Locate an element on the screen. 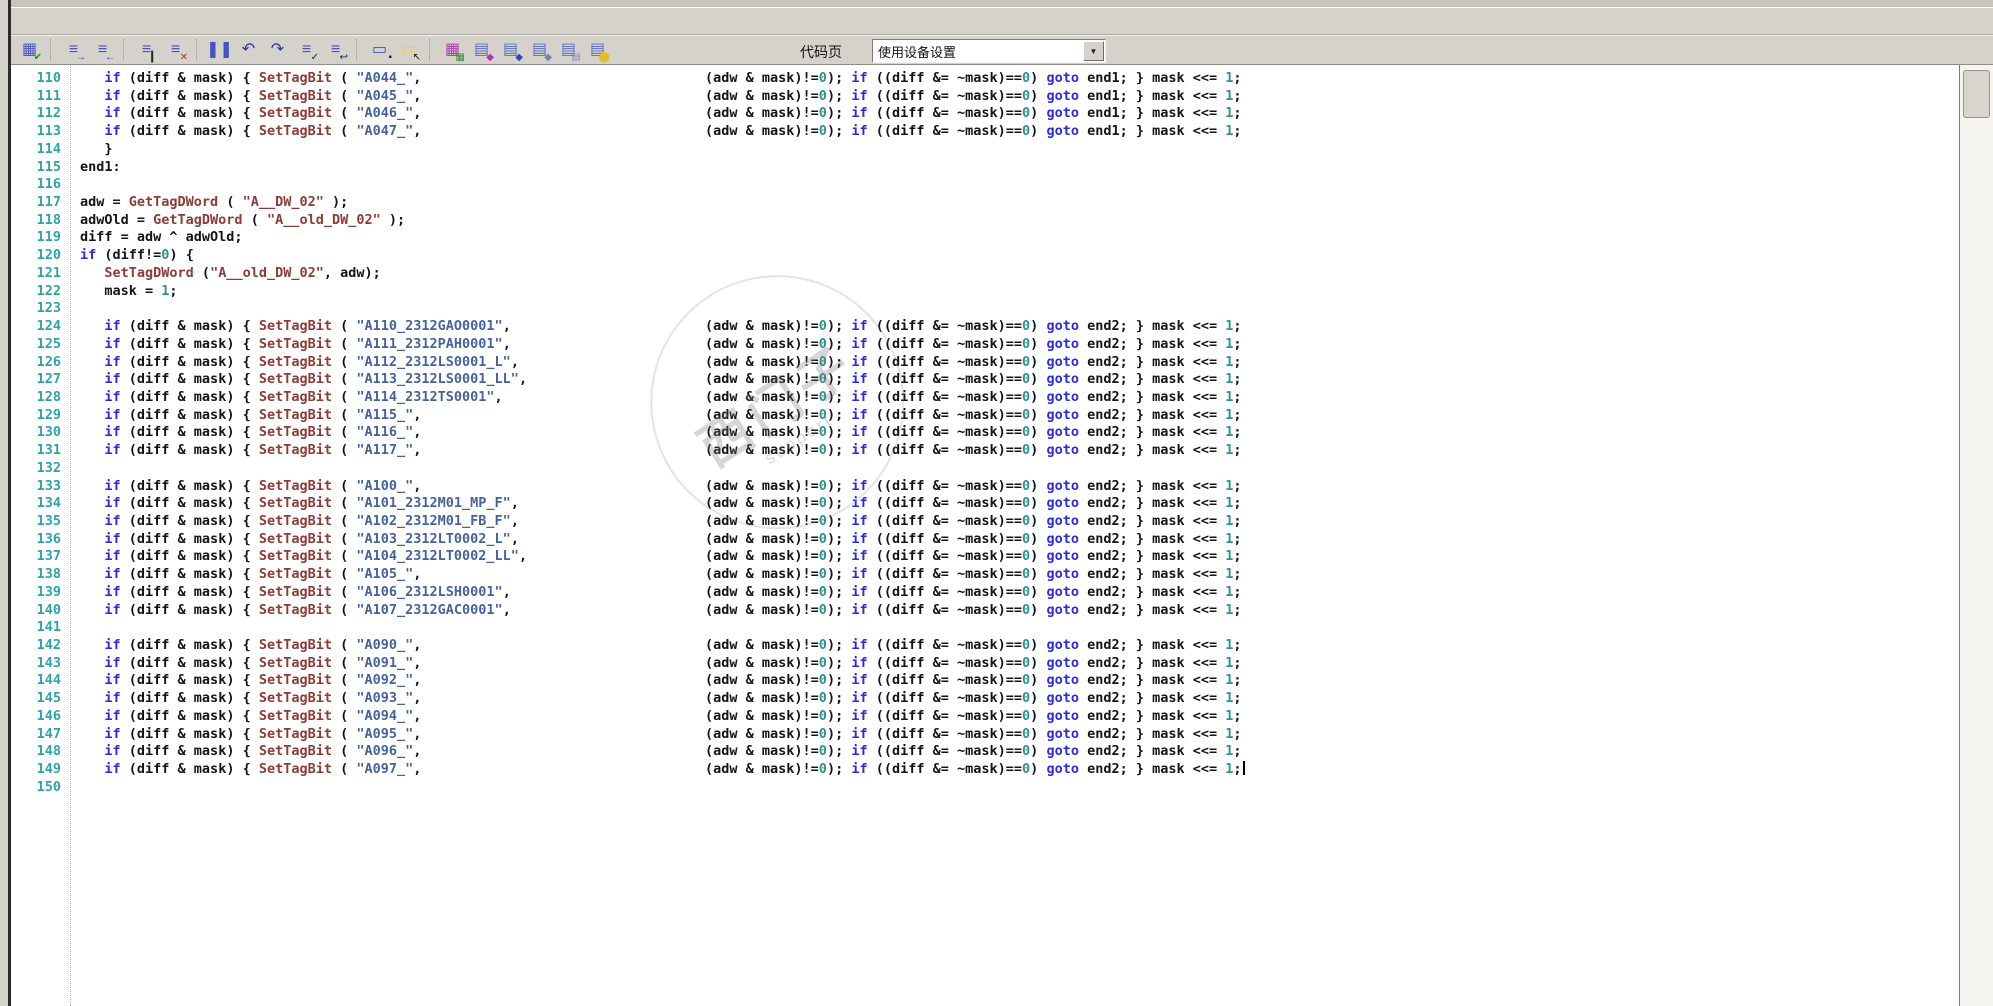  return-lines-icon: ≡ ↩ is located at coordinates (335, 51).